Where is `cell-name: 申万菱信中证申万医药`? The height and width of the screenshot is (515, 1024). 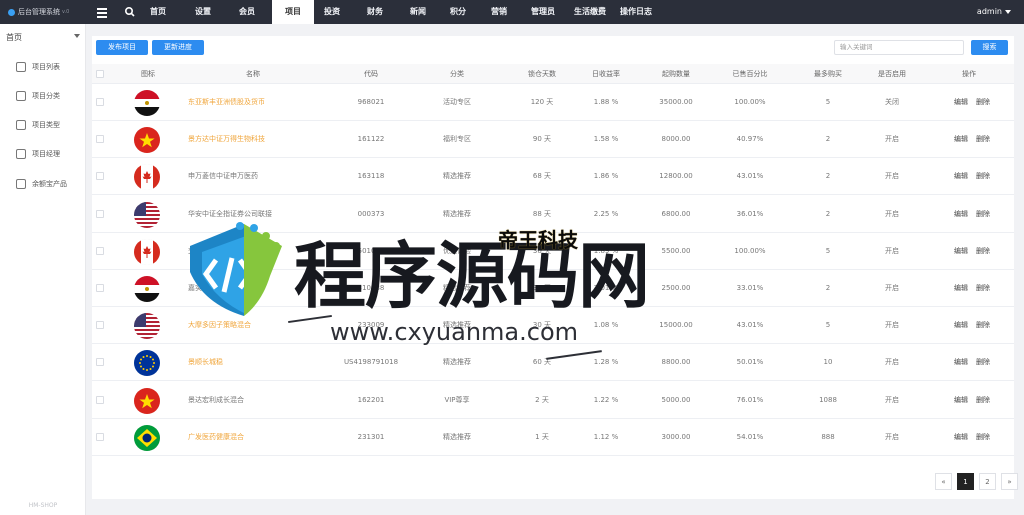
cell-name: 申万菱信中证申万医药 is located at coordinates (253, 176).